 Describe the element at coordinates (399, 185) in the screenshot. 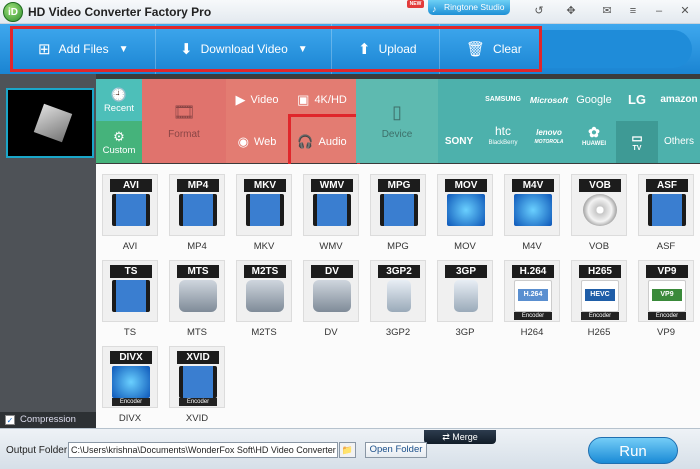

I see `format-badge: MPG` at that location.